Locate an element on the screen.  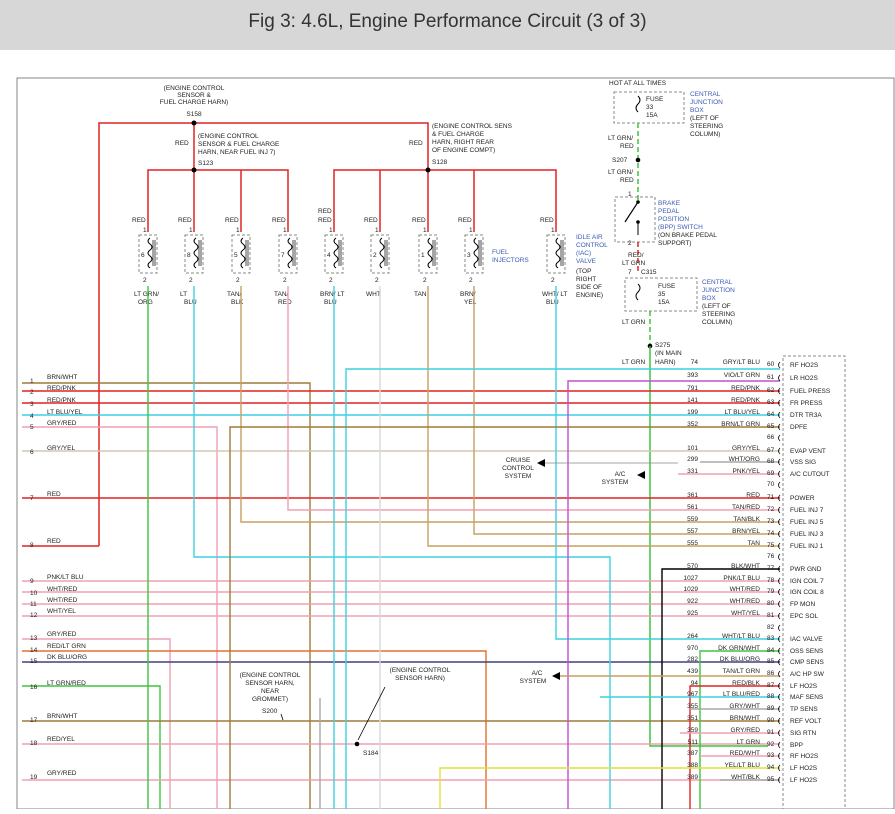
left-wire-label: RED/YEL is located at coordinates (61, 739).